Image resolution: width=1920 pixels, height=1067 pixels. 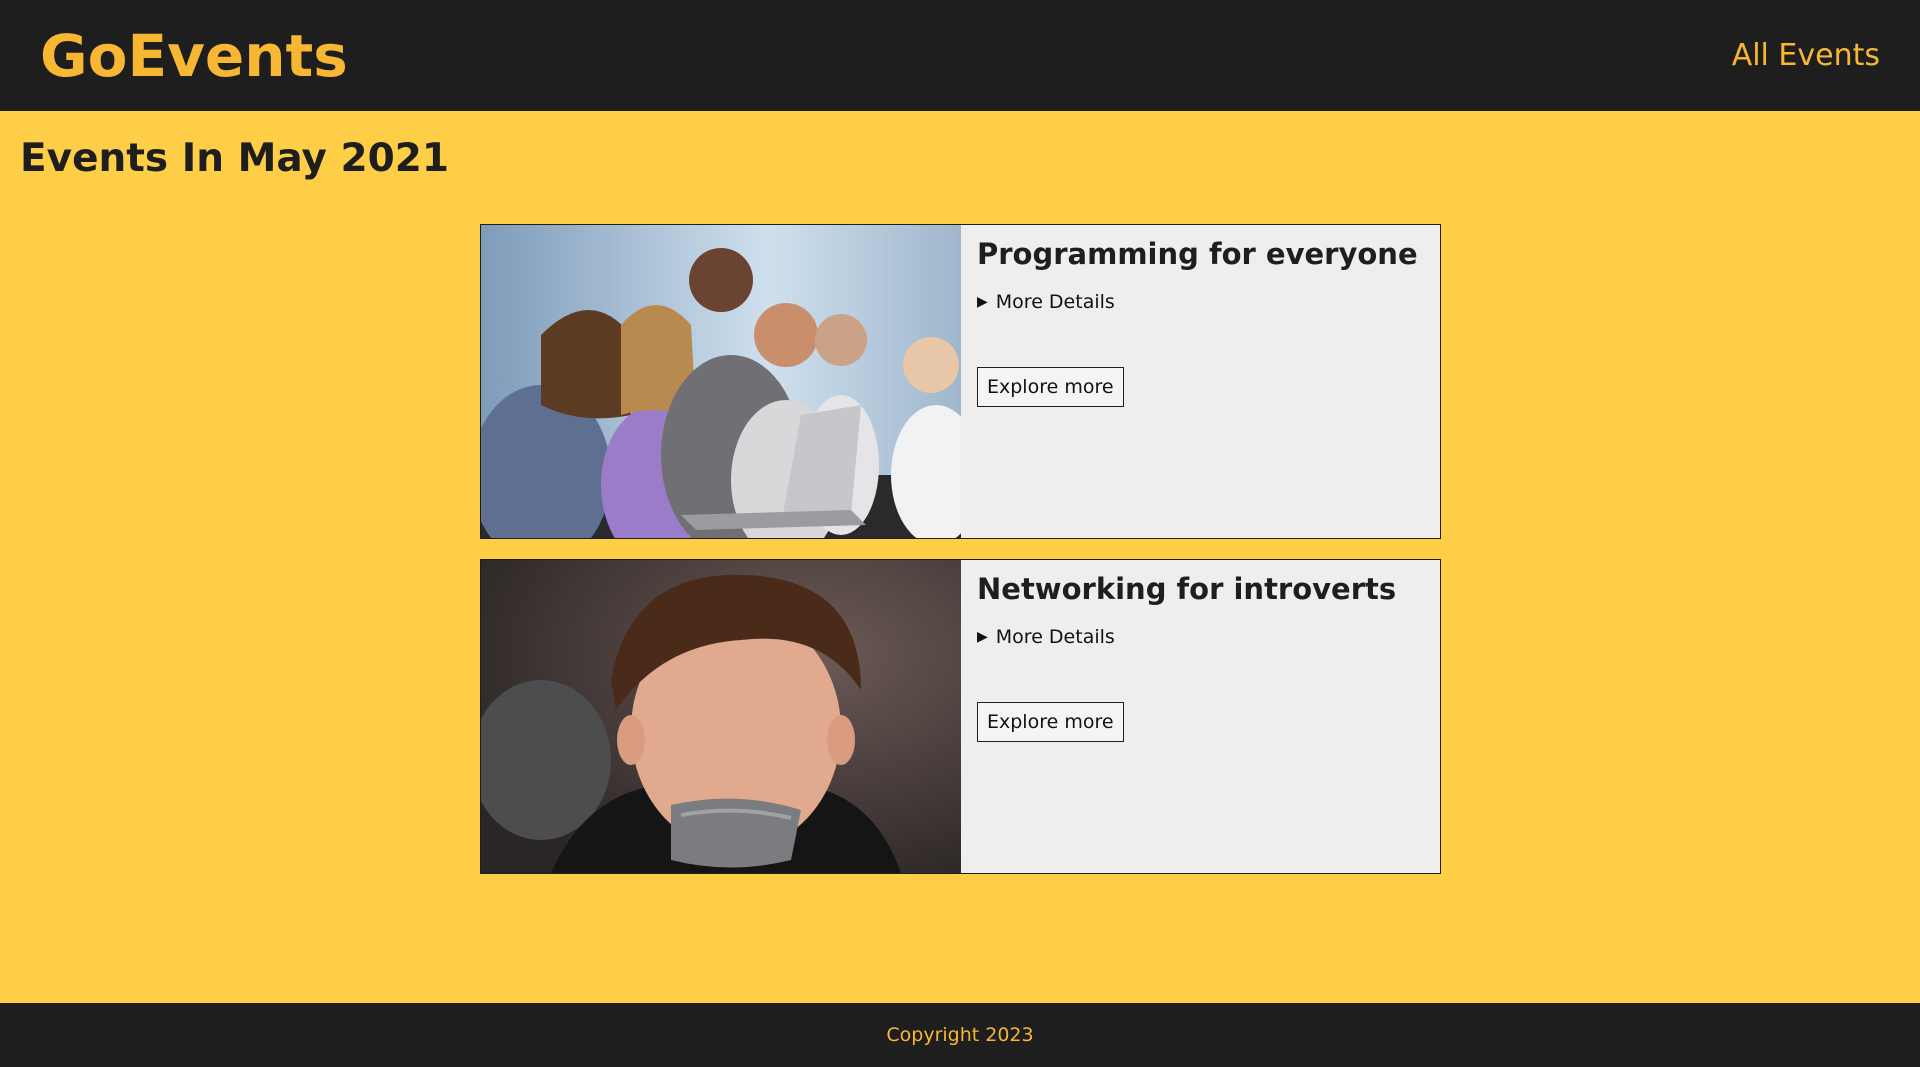 I want to click on site-footer: Copyright 2023, so click(x=960, y=1035).